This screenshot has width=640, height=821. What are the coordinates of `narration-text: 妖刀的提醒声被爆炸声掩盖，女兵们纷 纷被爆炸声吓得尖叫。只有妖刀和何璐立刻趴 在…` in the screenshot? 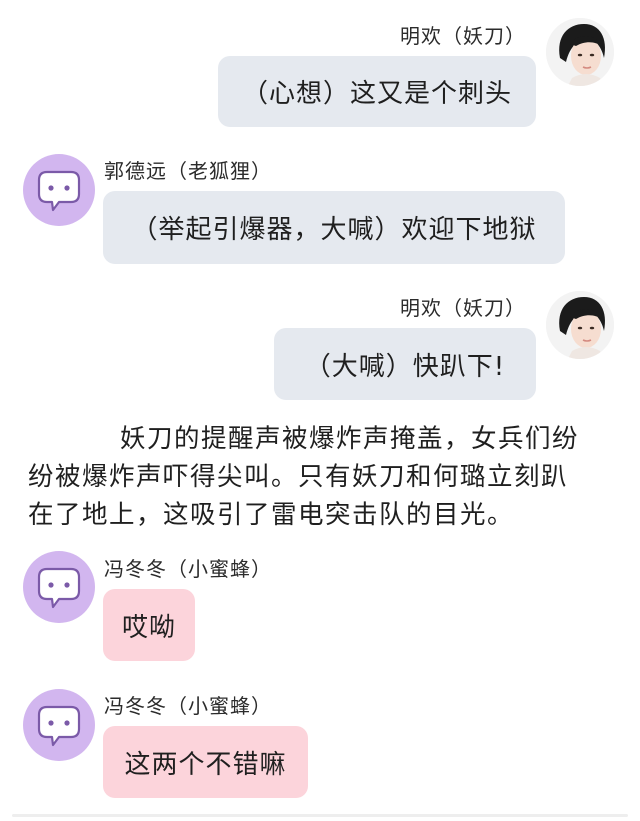 It's located at (328, 477).